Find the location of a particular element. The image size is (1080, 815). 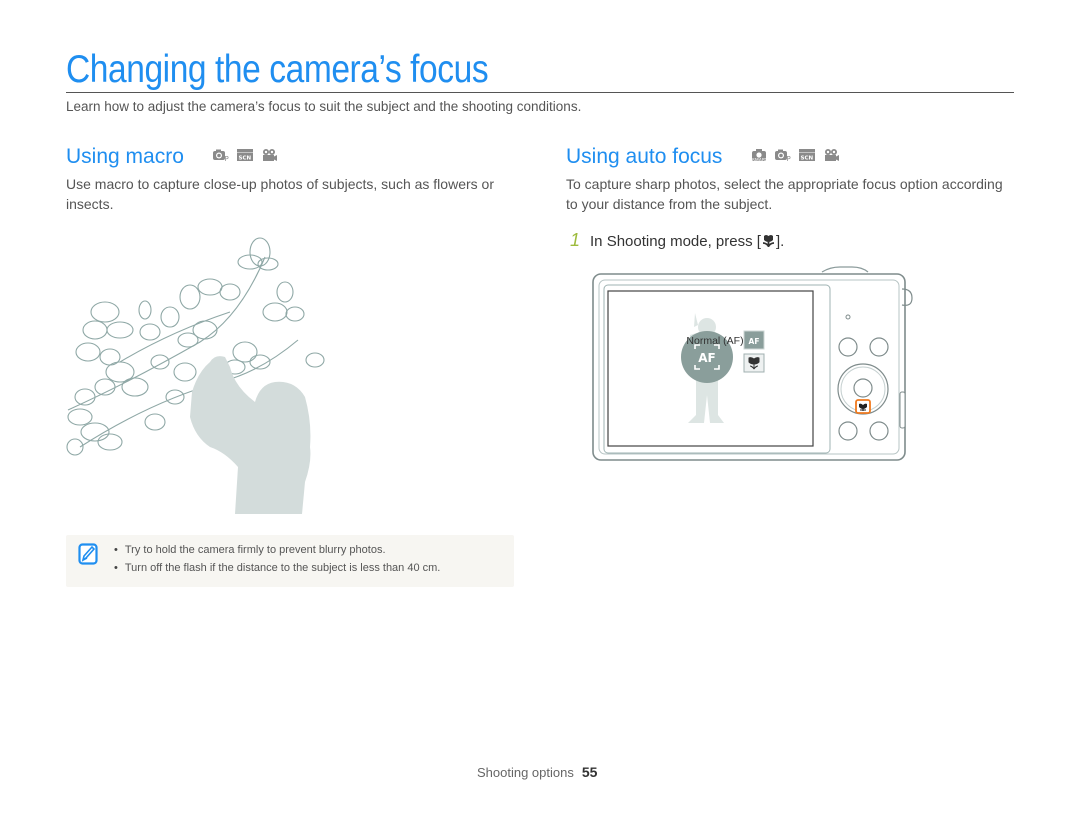

step-text-after: ]. is located at coordinates (780, 241).